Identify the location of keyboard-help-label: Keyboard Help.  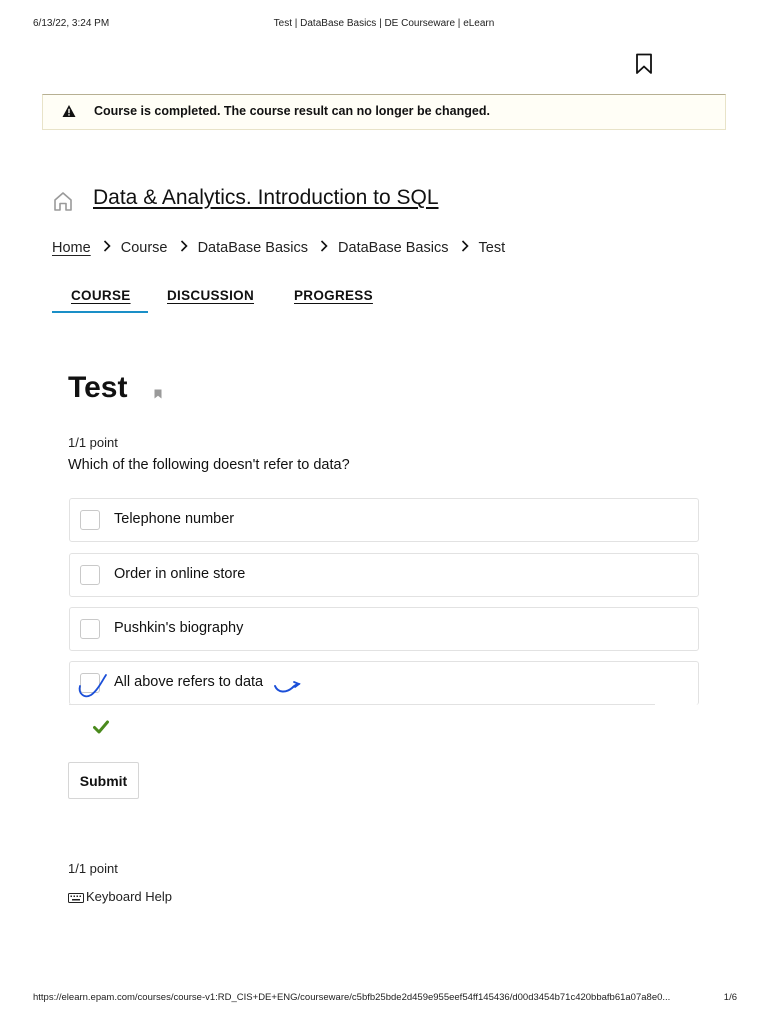
(129, 896).